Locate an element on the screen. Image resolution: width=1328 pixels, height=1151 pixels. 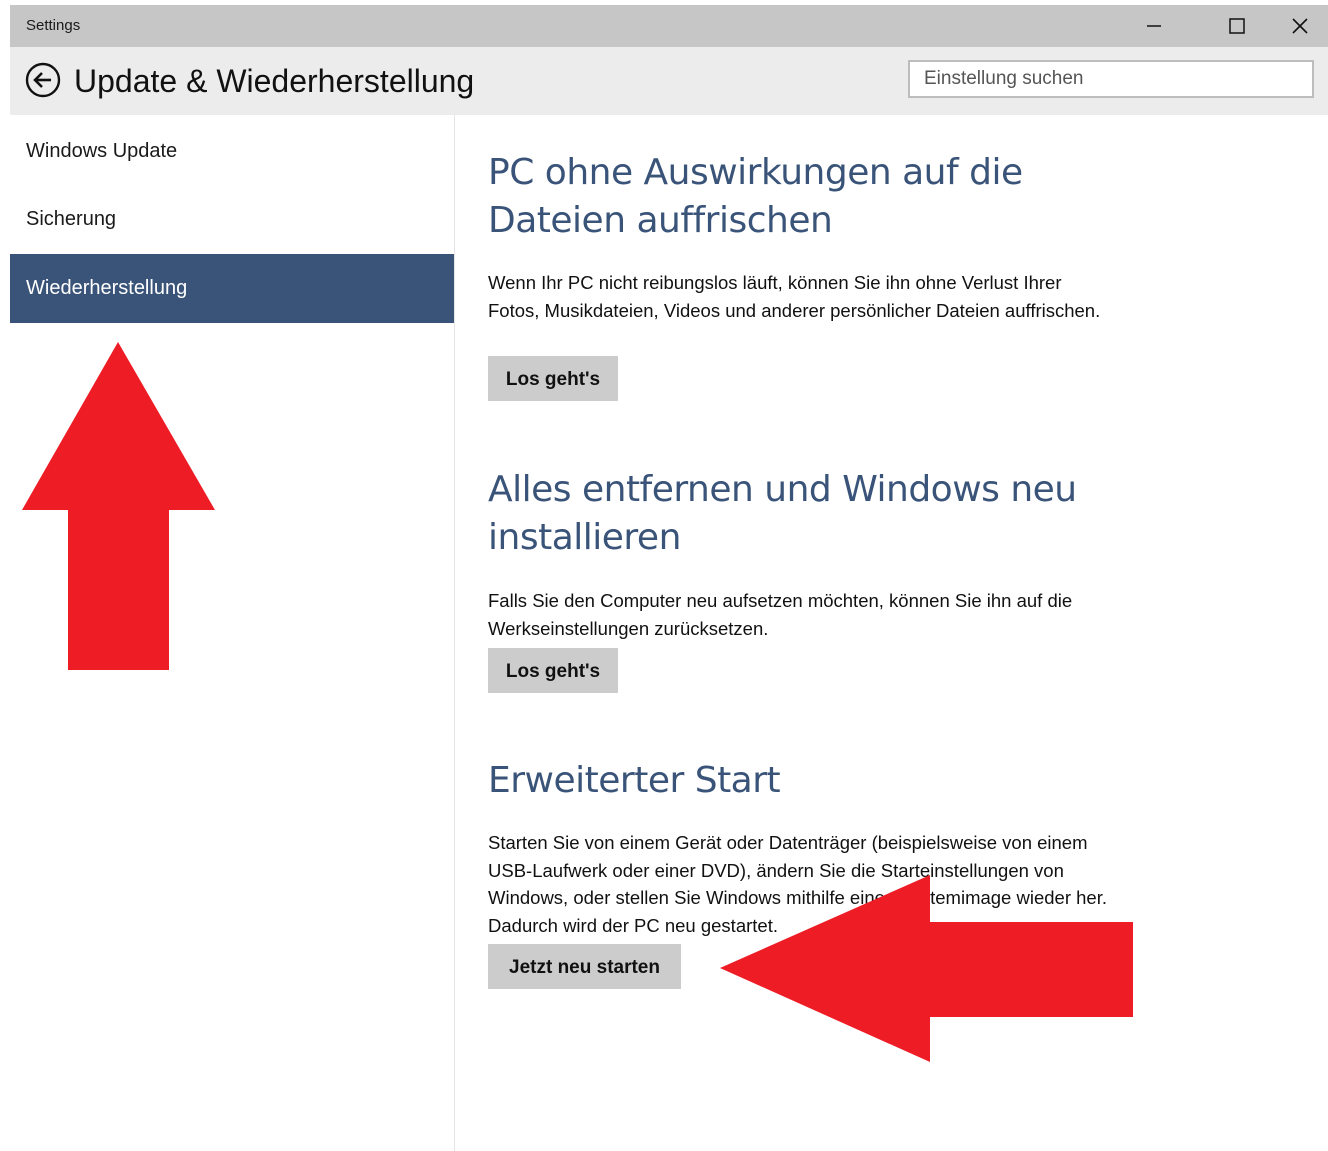
sidebar-item-wiederherstellung: Wiederherstellung is located at coordinates (232, 288).